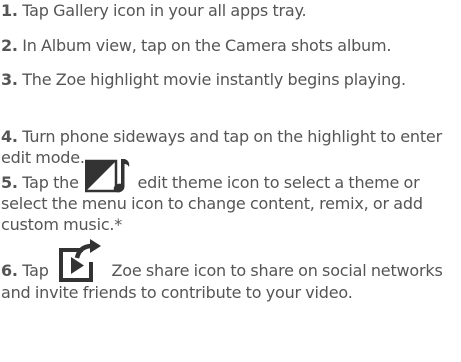  What do you see at coordinates (164, 10) in the screenshot?
I see `step-text: Tap Gallery icon in your all apps tray.` at bounding box center [164, 10].